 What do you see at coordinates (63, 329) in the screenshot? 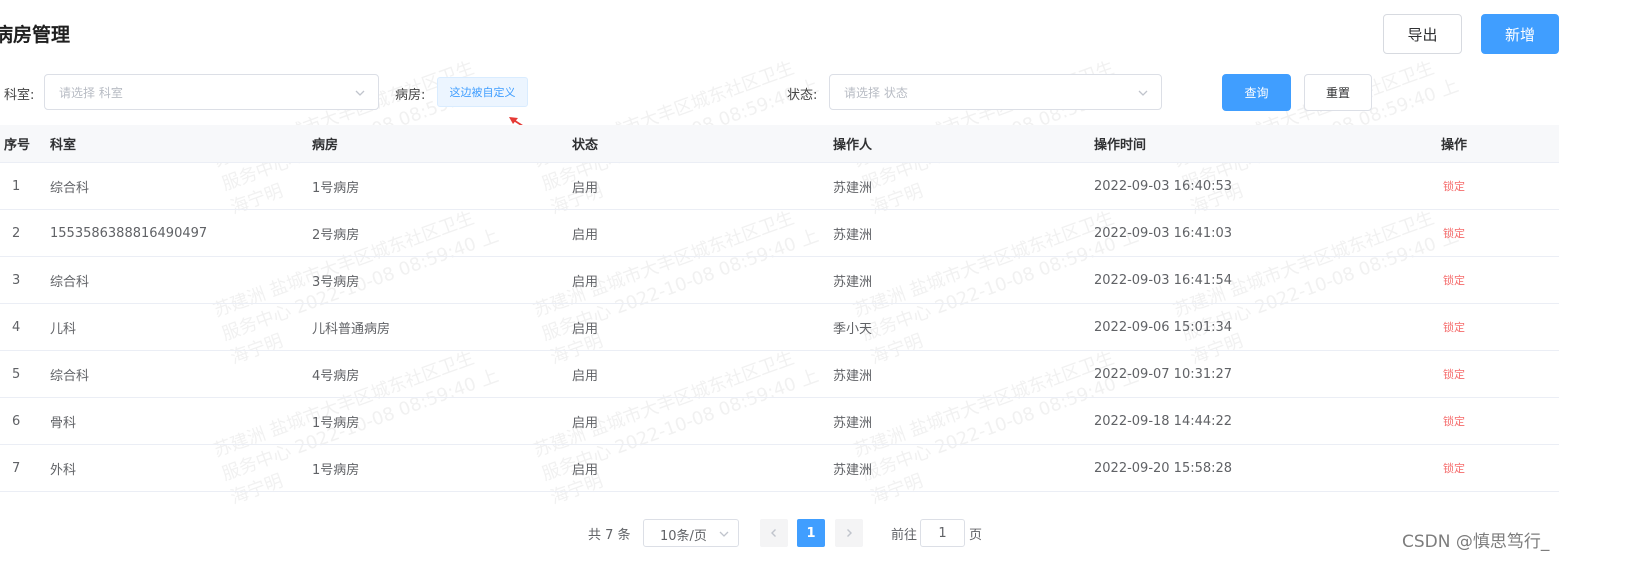
I see `row-dept: 儿科` at bounding box center [63, 329].